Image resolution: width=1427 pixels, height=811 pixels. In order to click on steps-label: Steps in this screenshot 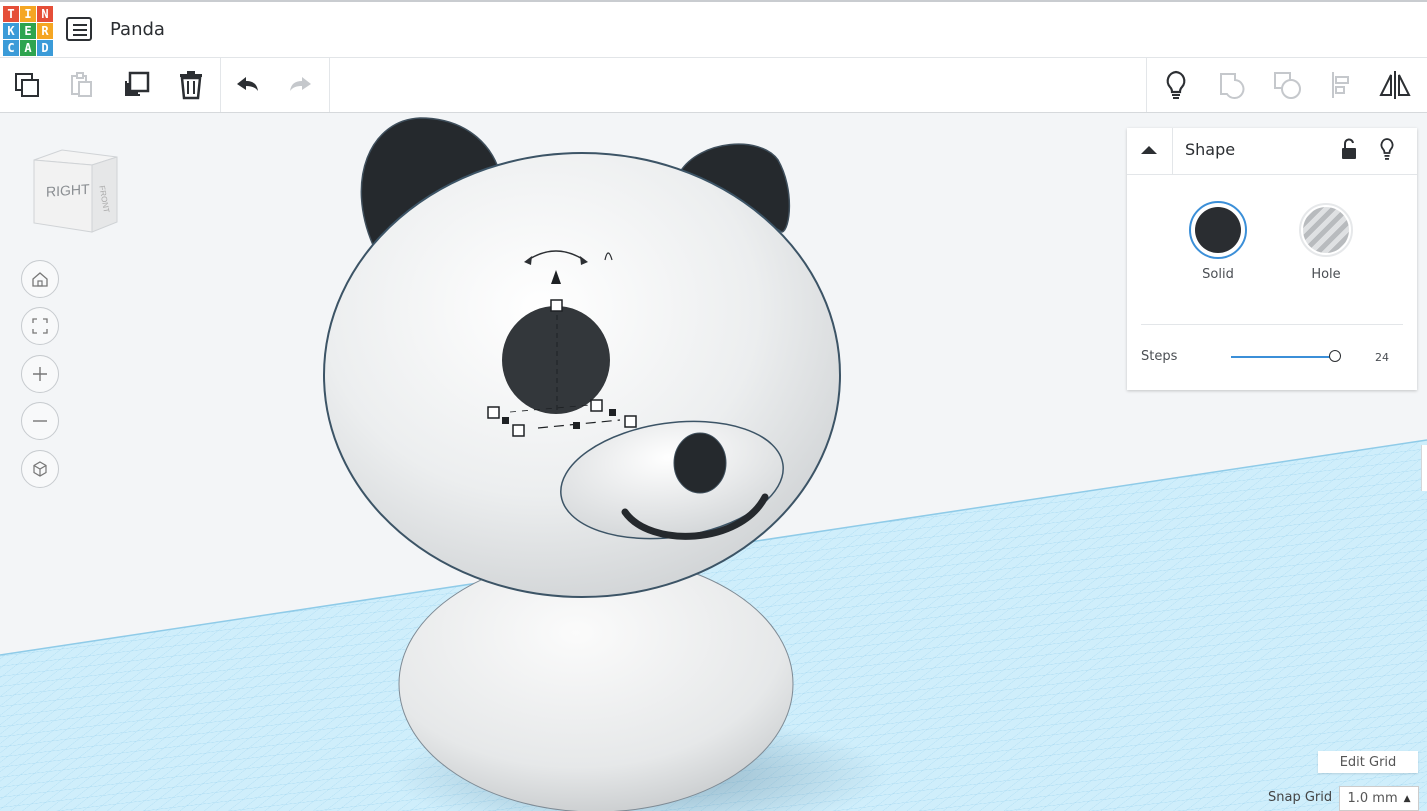, I will do `click(1159, 356)`.